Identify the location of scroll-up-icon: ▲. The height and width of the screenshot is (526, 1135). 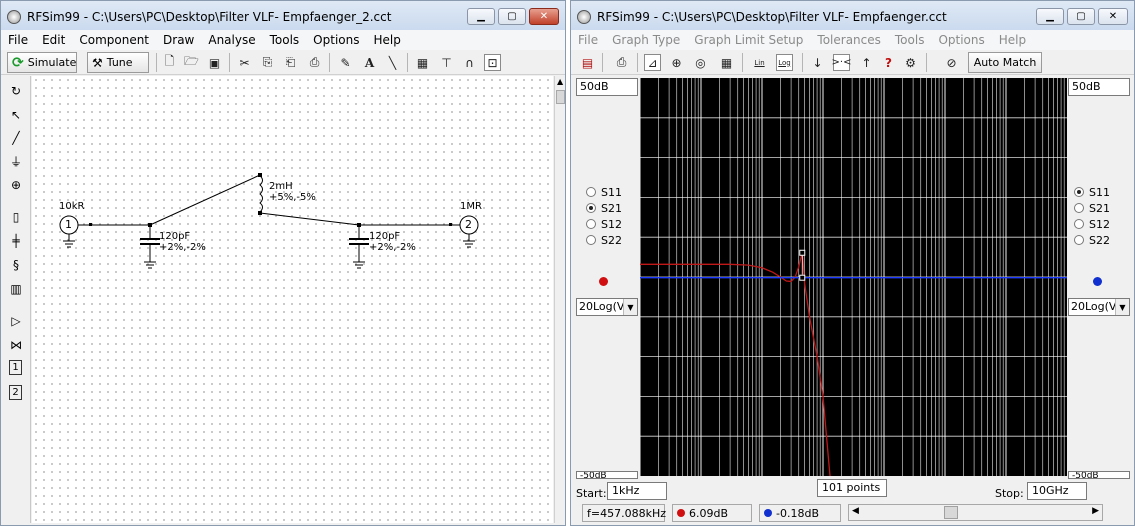
(560, 81).